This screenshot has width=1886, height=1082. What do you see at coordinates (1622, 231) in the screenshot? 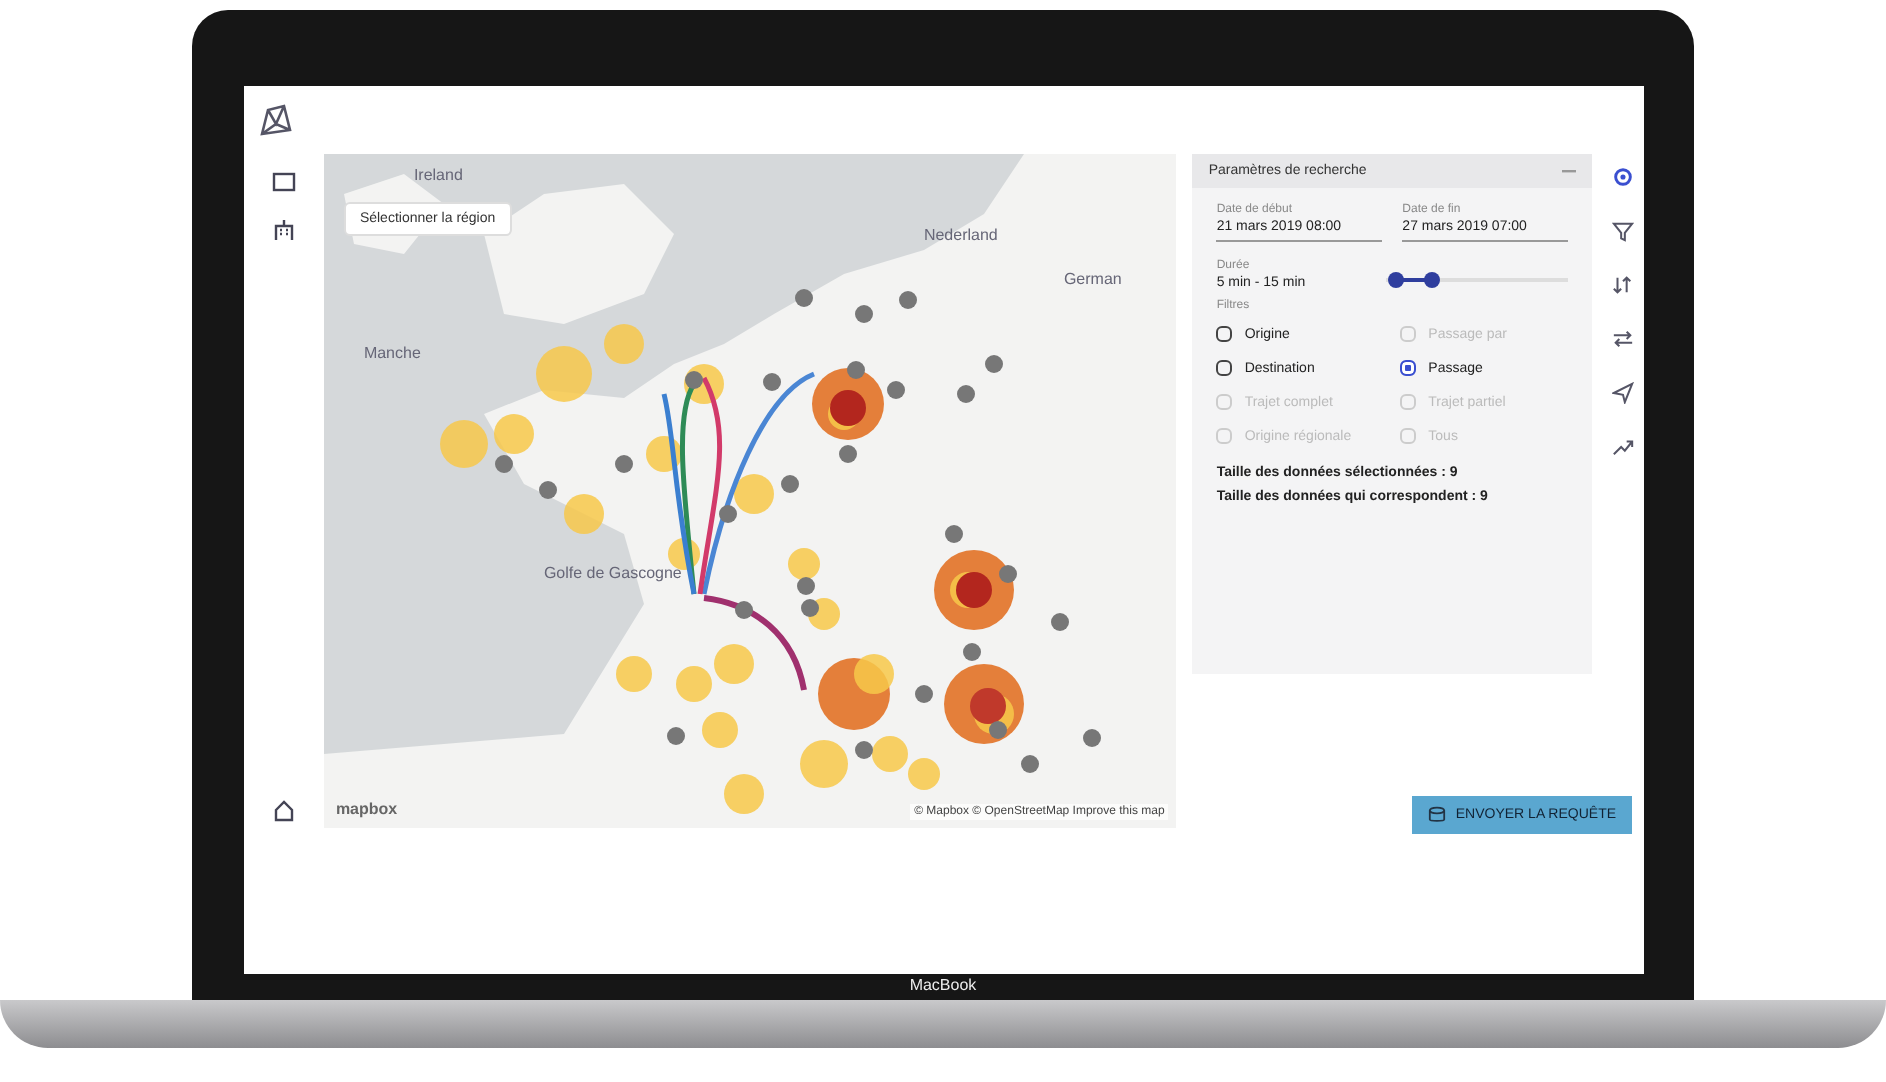
I see `filter-icon` at bounding box center [1622, 231].